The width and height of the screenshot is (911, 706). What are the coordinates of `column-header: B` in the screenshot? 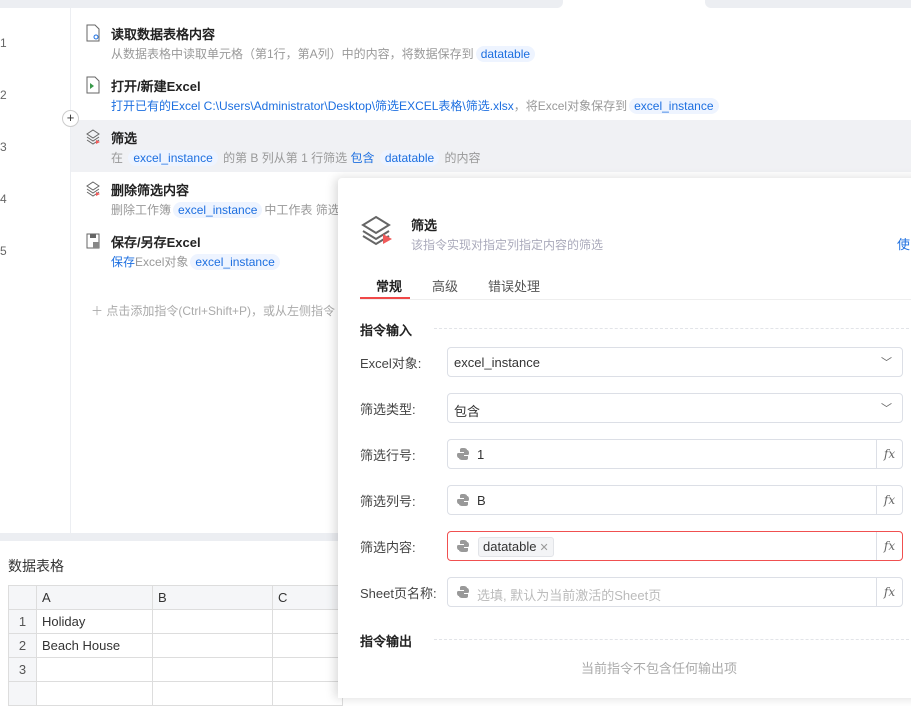 It's located at (212, 597).